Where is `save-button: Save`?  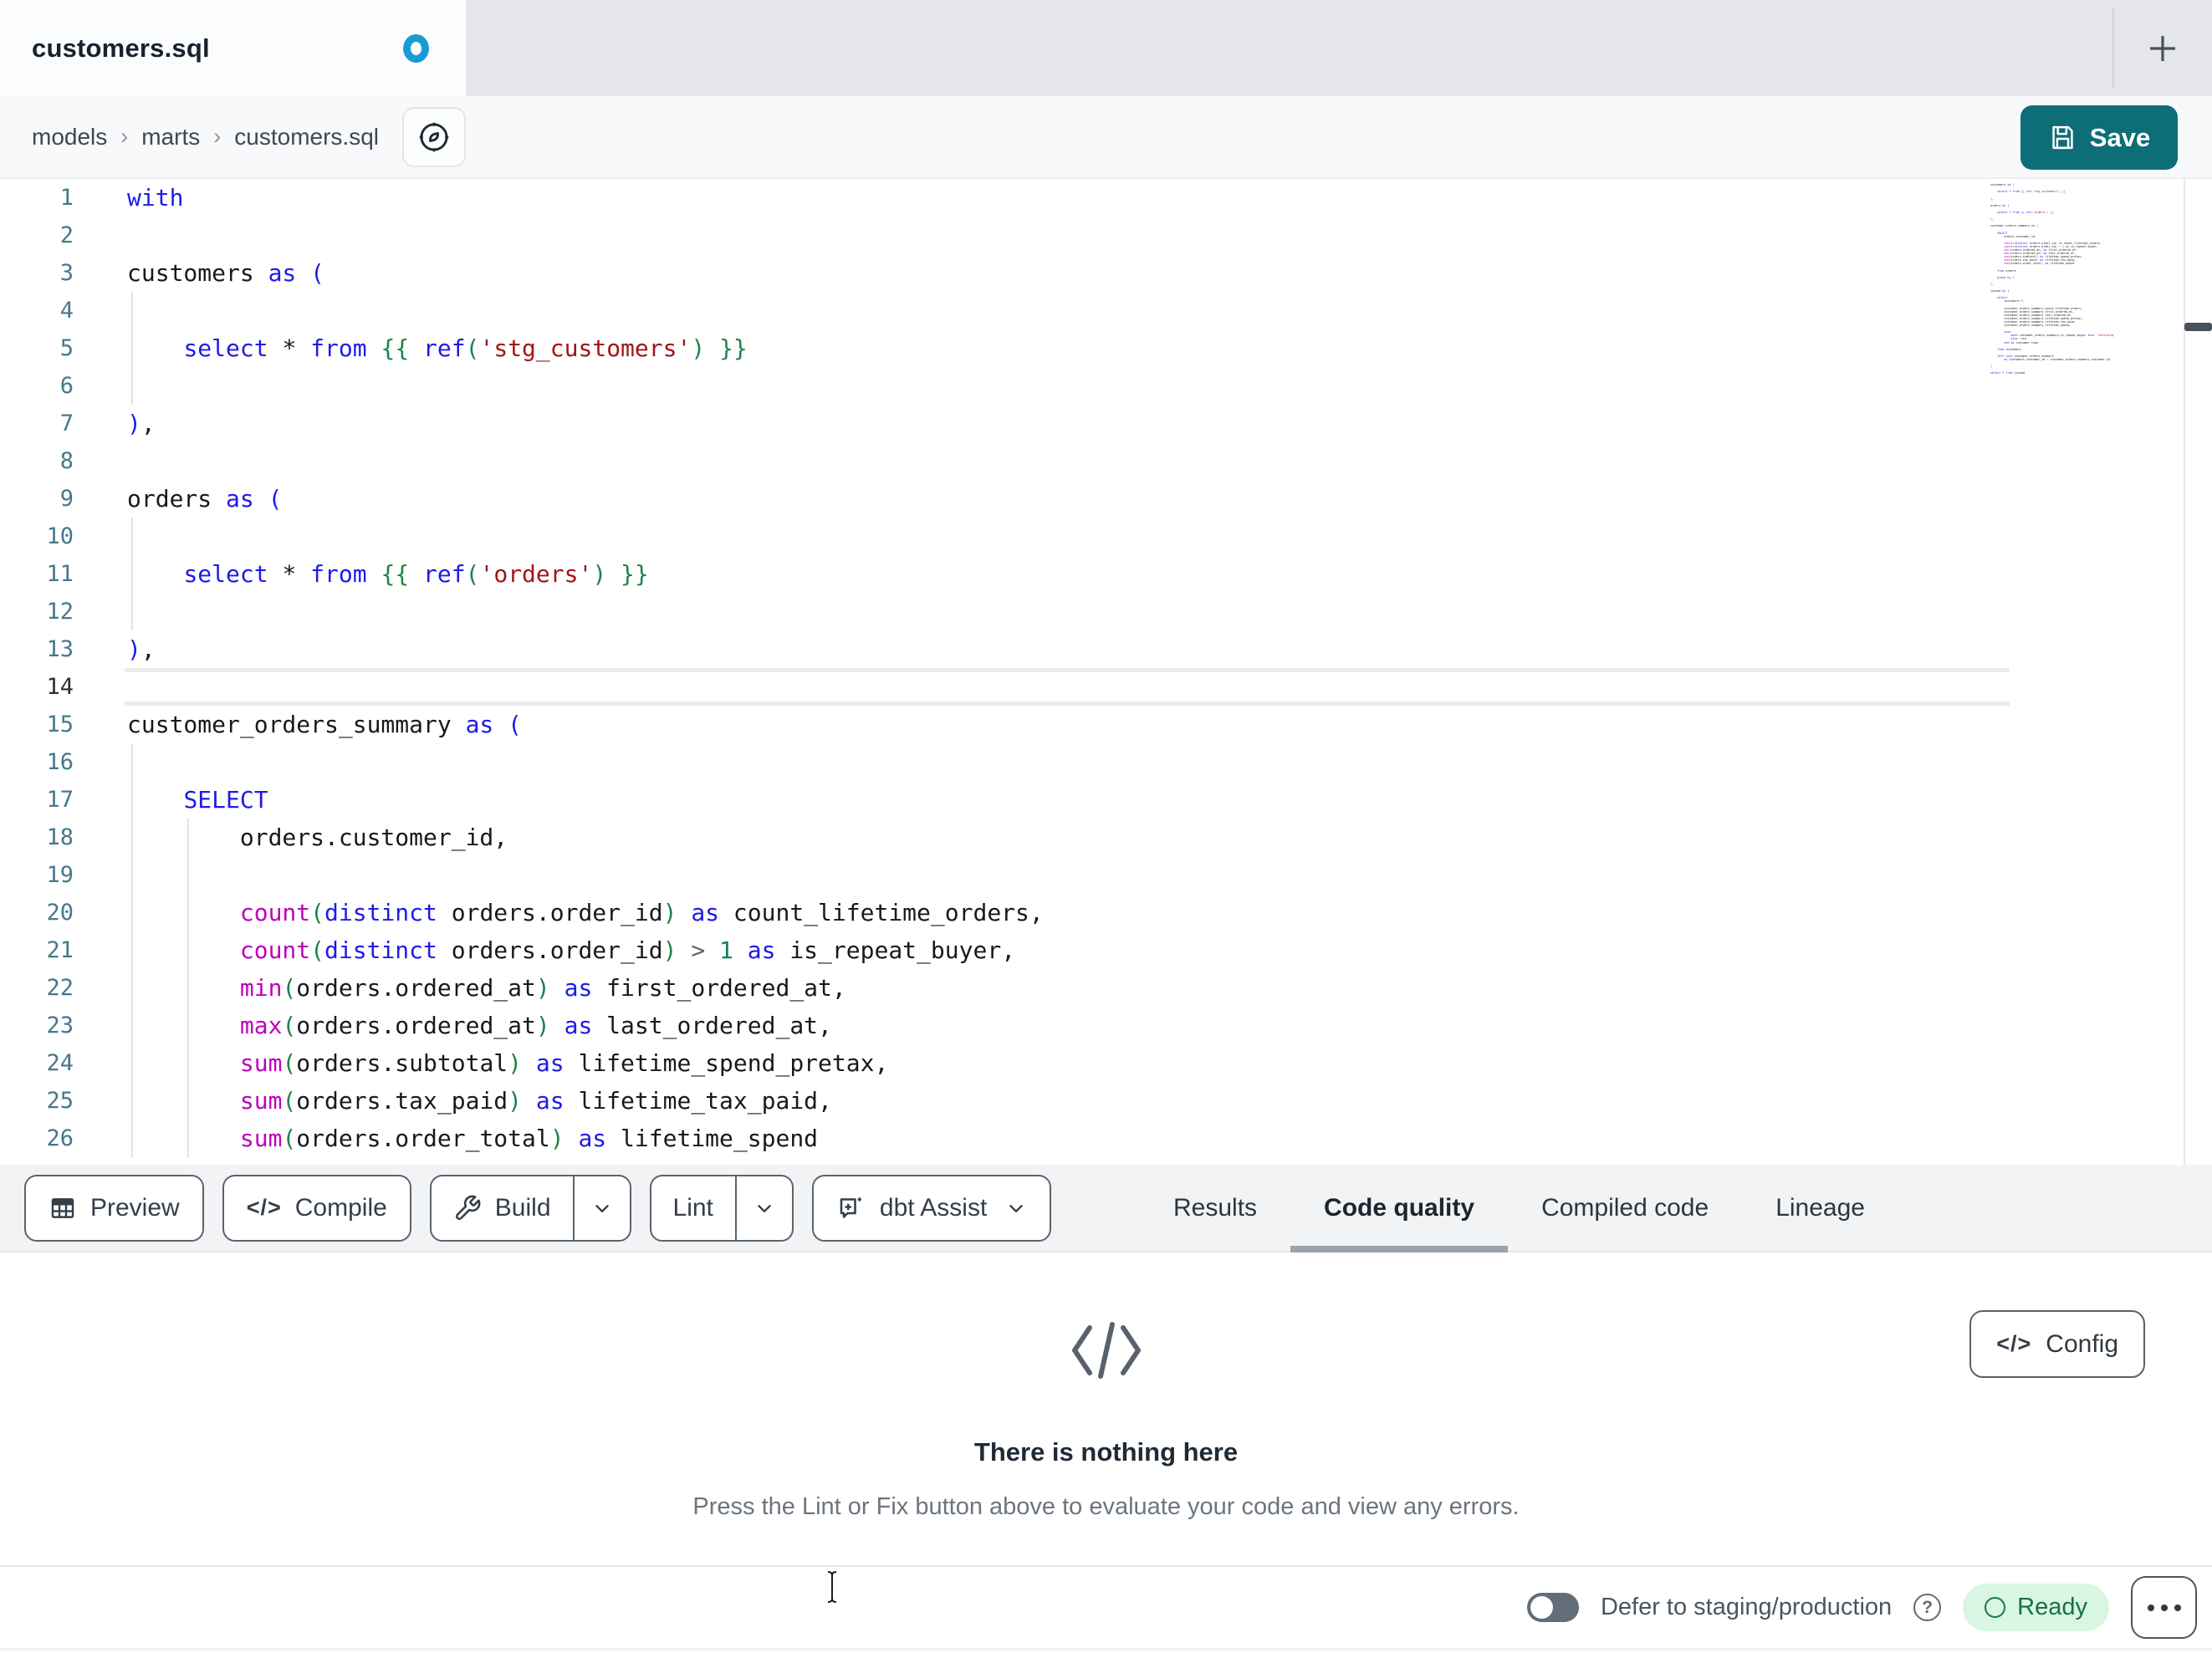 save-button: Save is located at coordinates (2099, 137).